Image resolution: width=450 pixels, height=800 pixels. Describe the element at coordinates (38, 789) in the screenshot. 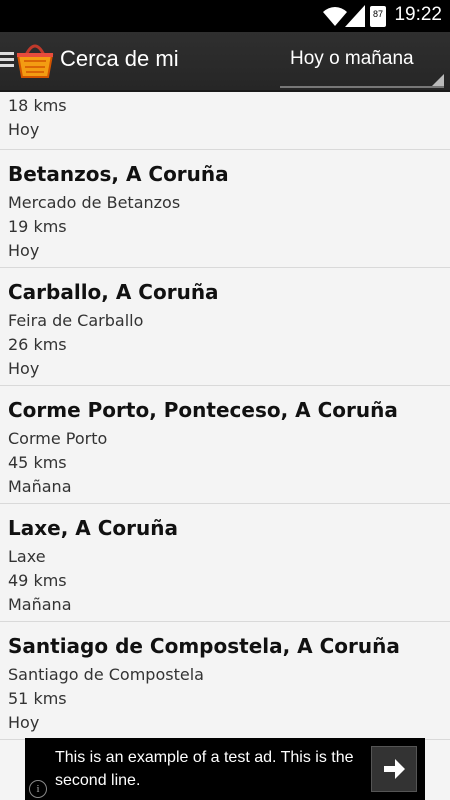

I see `ad-info-icon: i` at that location.